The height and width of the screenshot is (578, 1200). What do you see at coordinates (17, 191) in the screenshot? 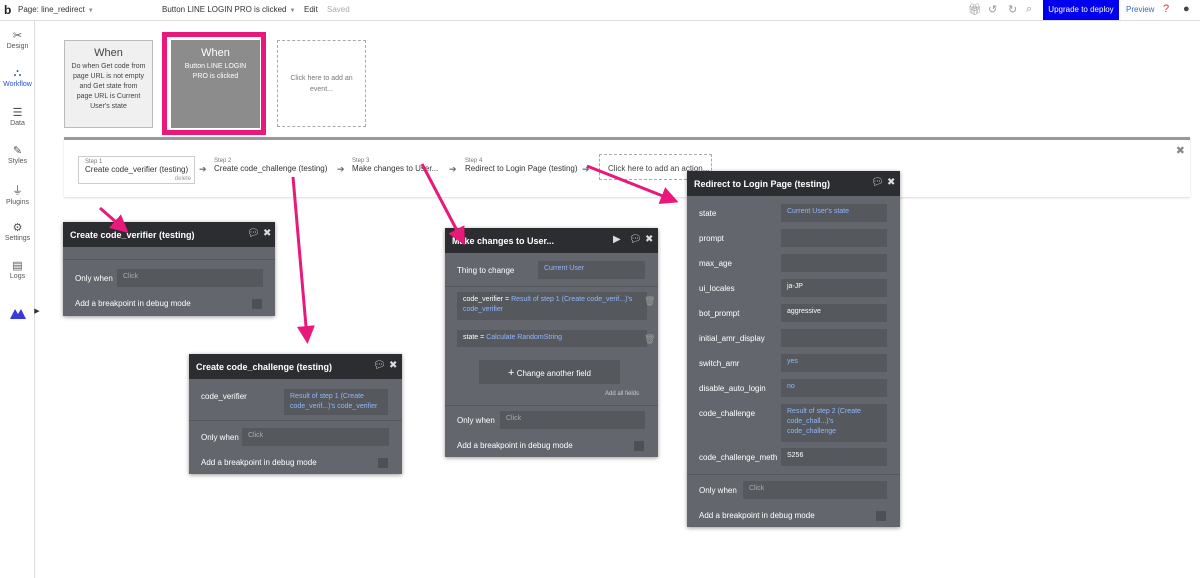
I see `plug-icon: ⏚` at bounding box center [17, 191].